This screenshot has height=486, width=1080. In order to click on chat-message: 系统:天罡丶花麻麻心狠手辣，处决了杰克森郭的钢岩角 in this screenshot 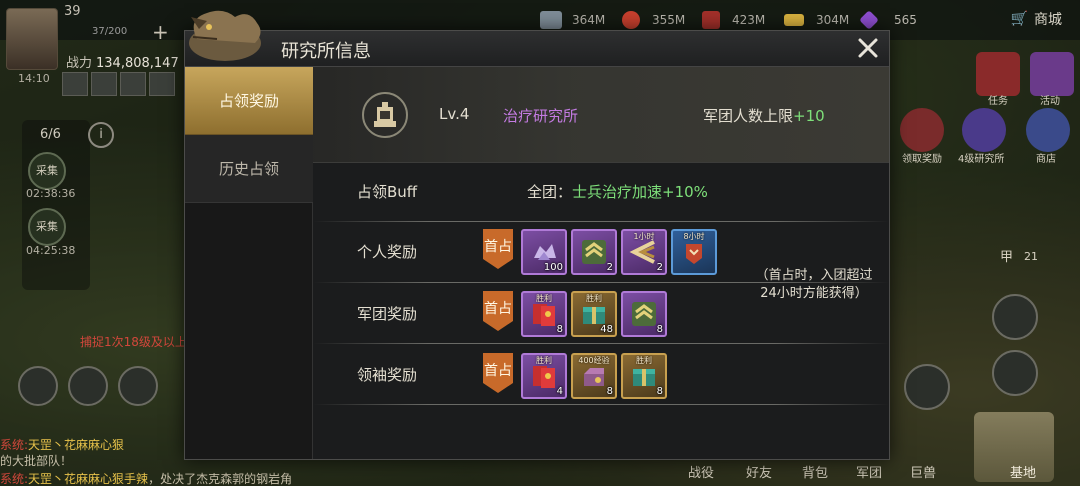, I will do `click(146, 478)`.